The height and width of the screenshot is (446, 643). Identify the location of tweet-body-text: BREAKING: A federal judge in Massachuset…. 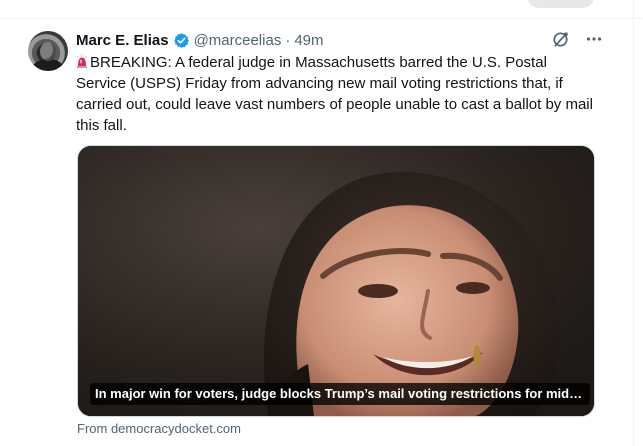
(334, 94).